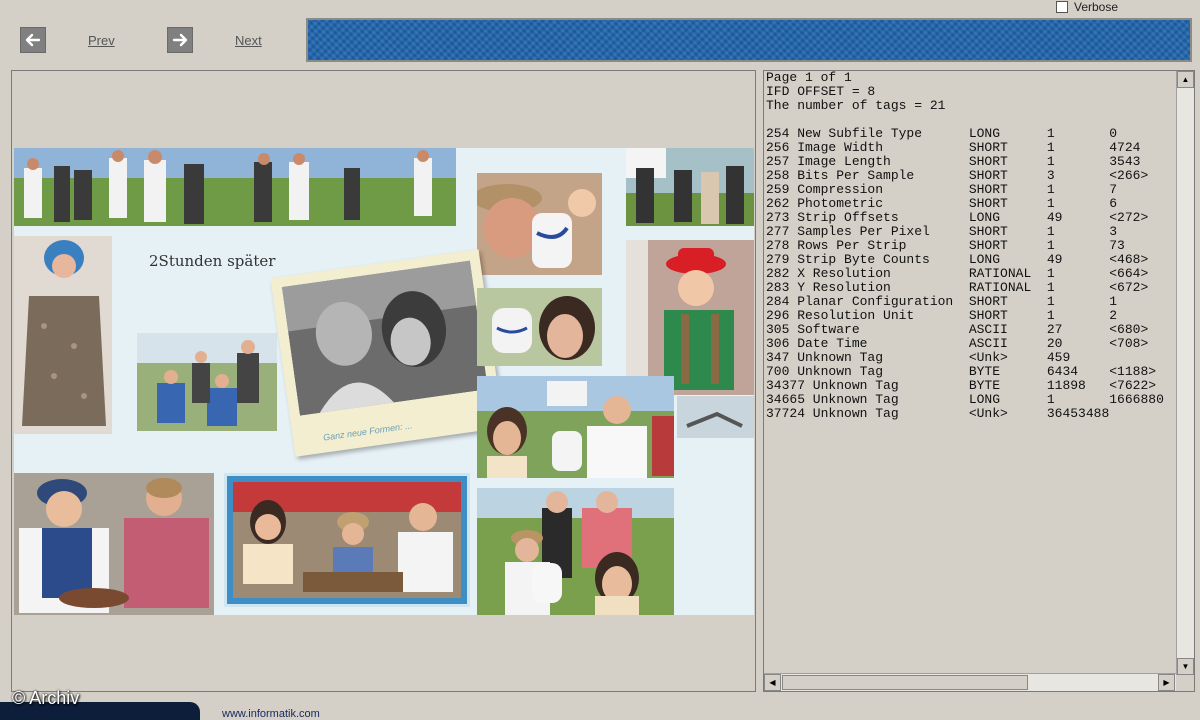 This screenshot has height=720, width=1200. I want to click on scroll-up-button: ▲, so click(1185, 79).